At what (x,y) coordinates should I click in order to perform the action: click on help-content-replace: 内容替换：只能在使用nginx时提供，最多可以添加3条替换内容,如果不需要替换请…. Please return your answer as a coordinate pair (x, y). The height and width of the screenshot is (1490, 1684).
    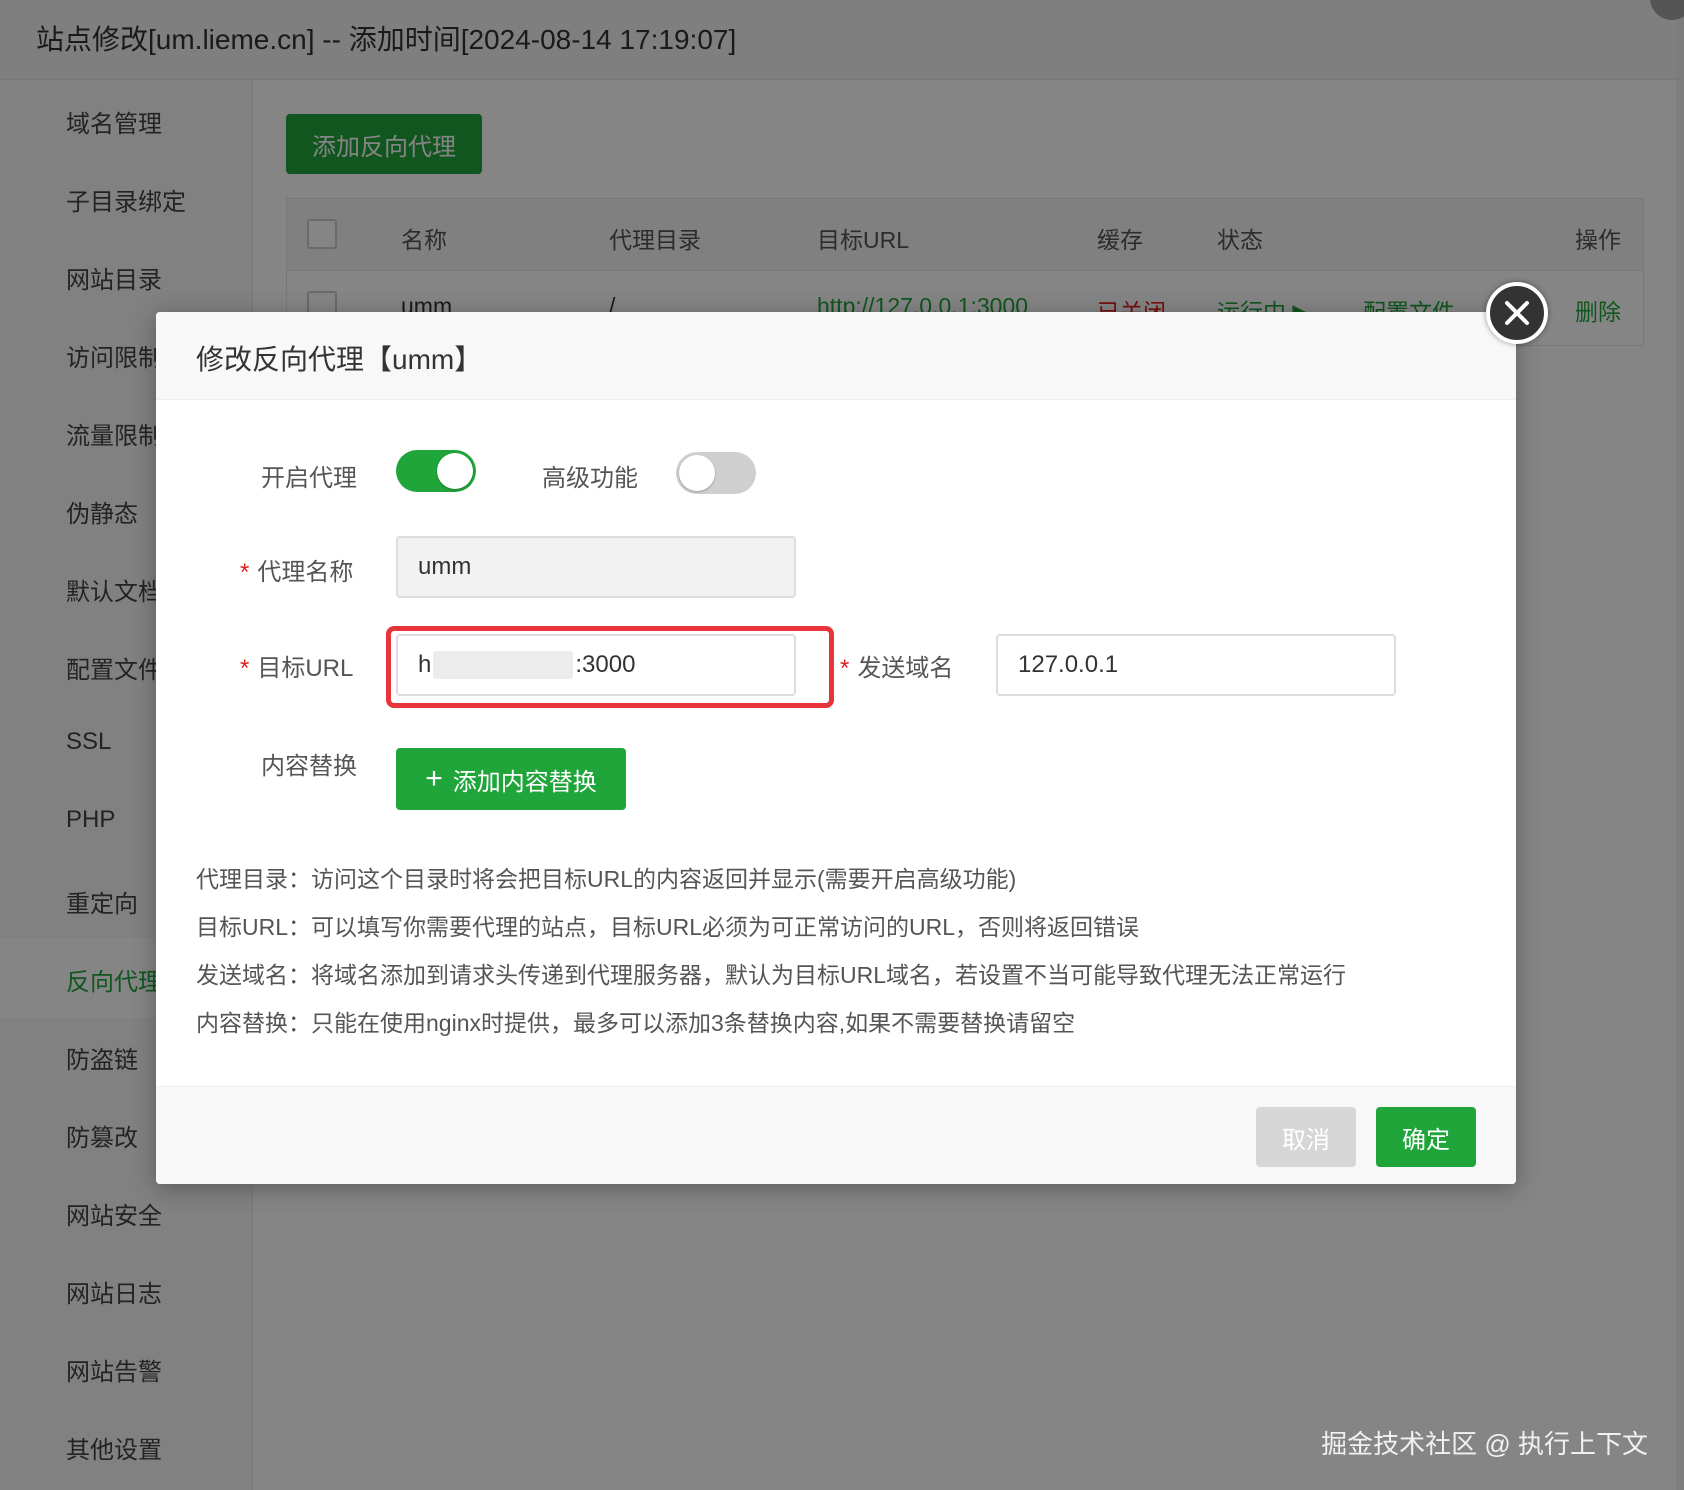
    Looking at the image, I should click on (636, 1023).